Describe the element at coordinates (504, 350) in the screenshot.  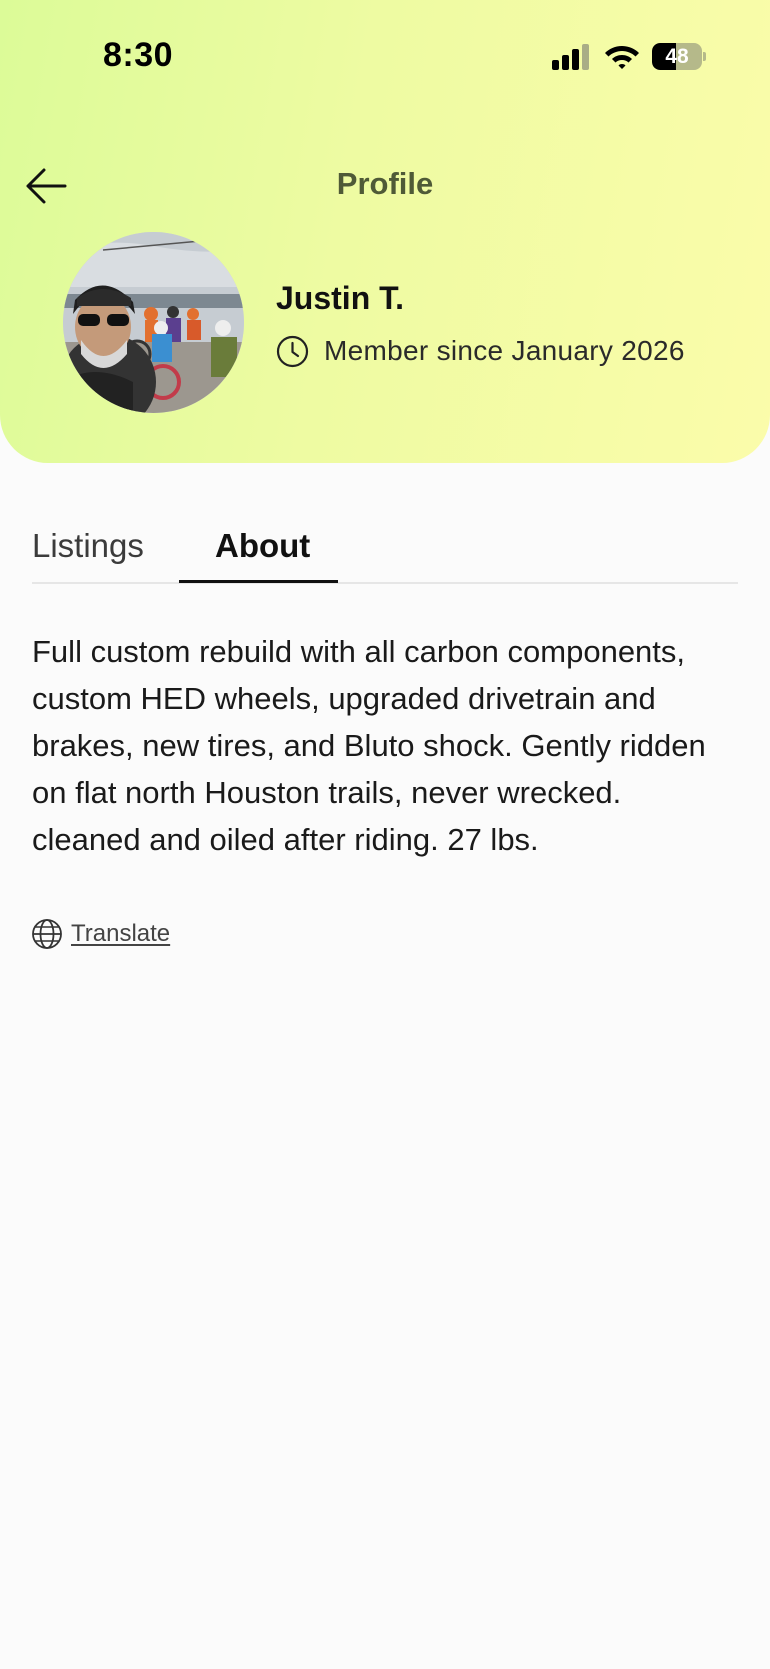
I see `member-since-text: Member since January 2026` at that location.